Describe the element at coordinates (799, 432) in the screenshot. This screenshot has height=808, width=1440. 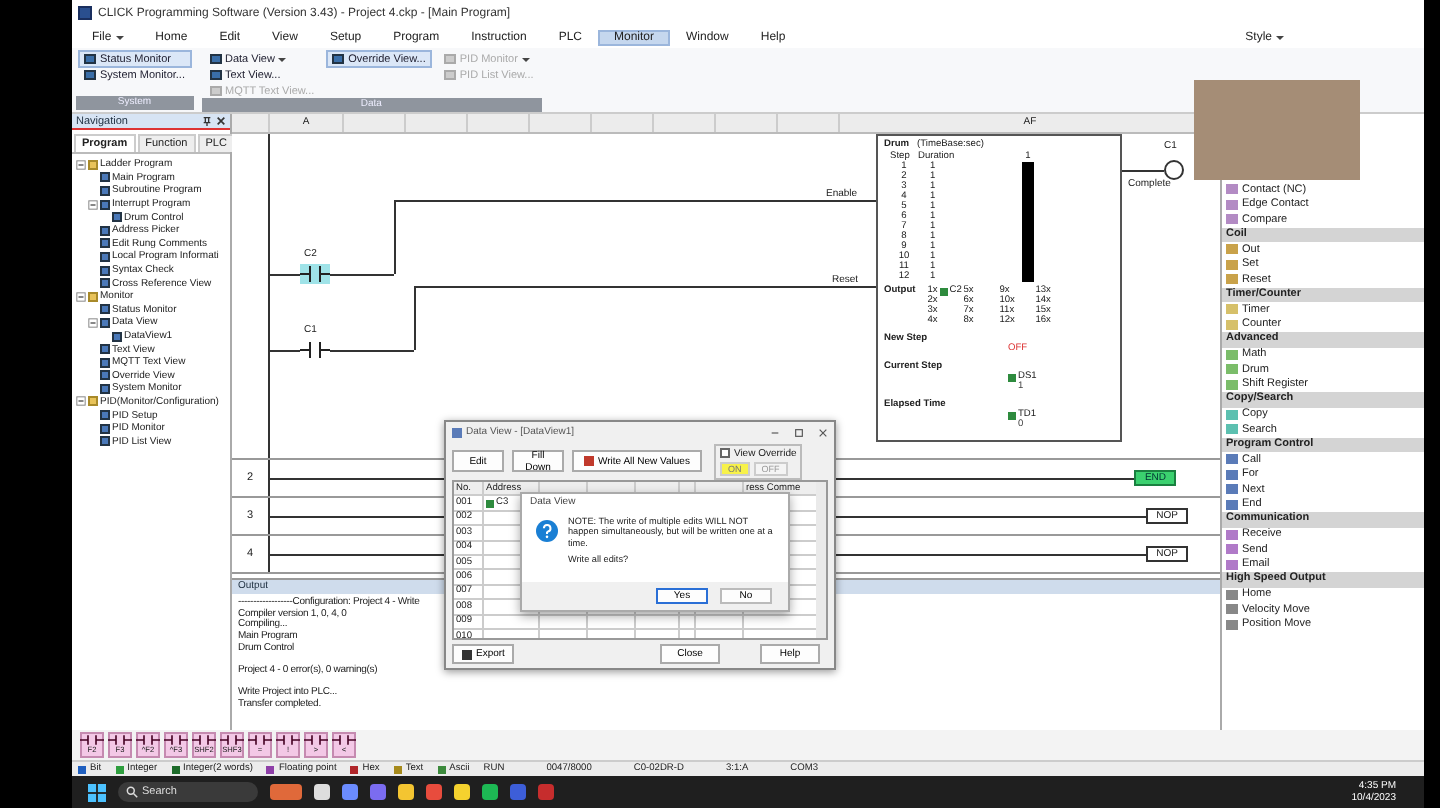
I see `maximize-icon` at that location.